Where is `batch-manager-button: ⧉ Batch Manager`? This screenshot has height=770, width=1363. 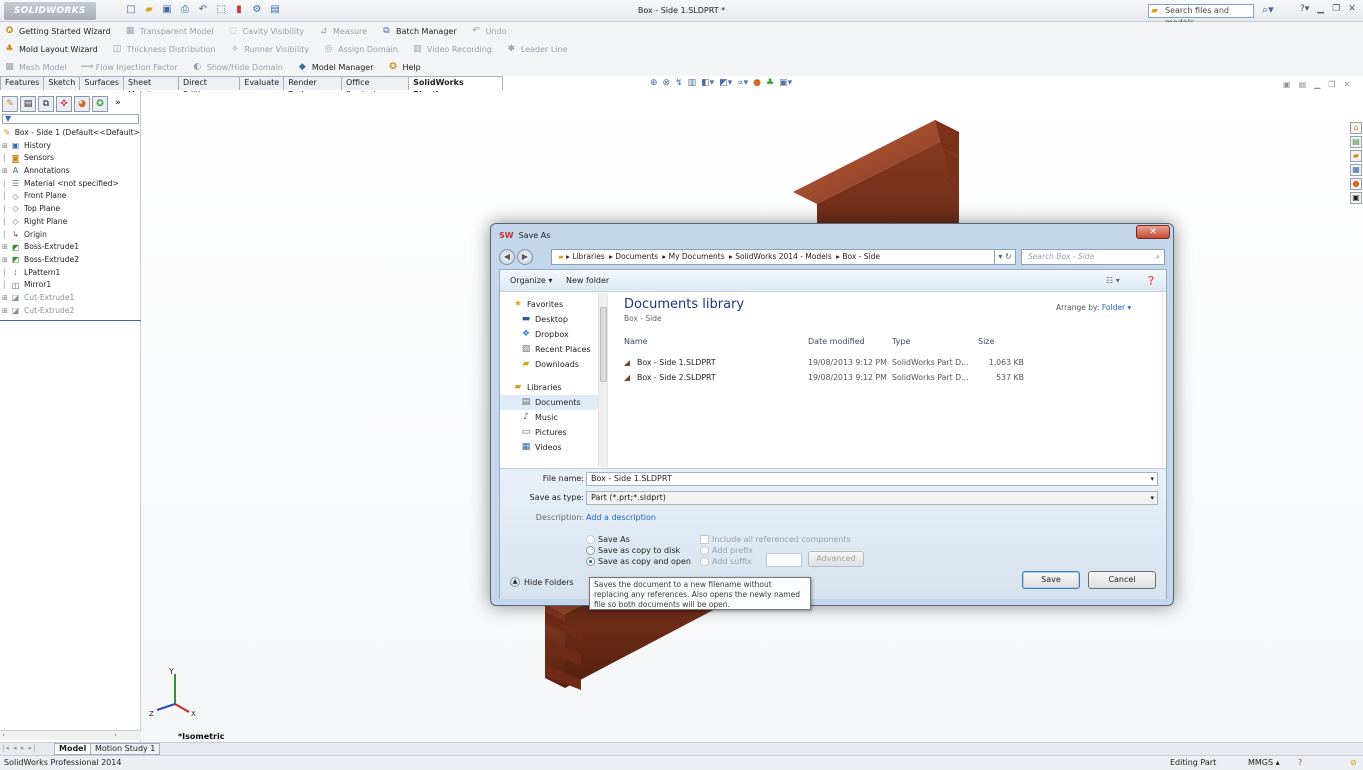
batch-manager-button: ⧉ Batch Manager is located at coordinates (418, 31).